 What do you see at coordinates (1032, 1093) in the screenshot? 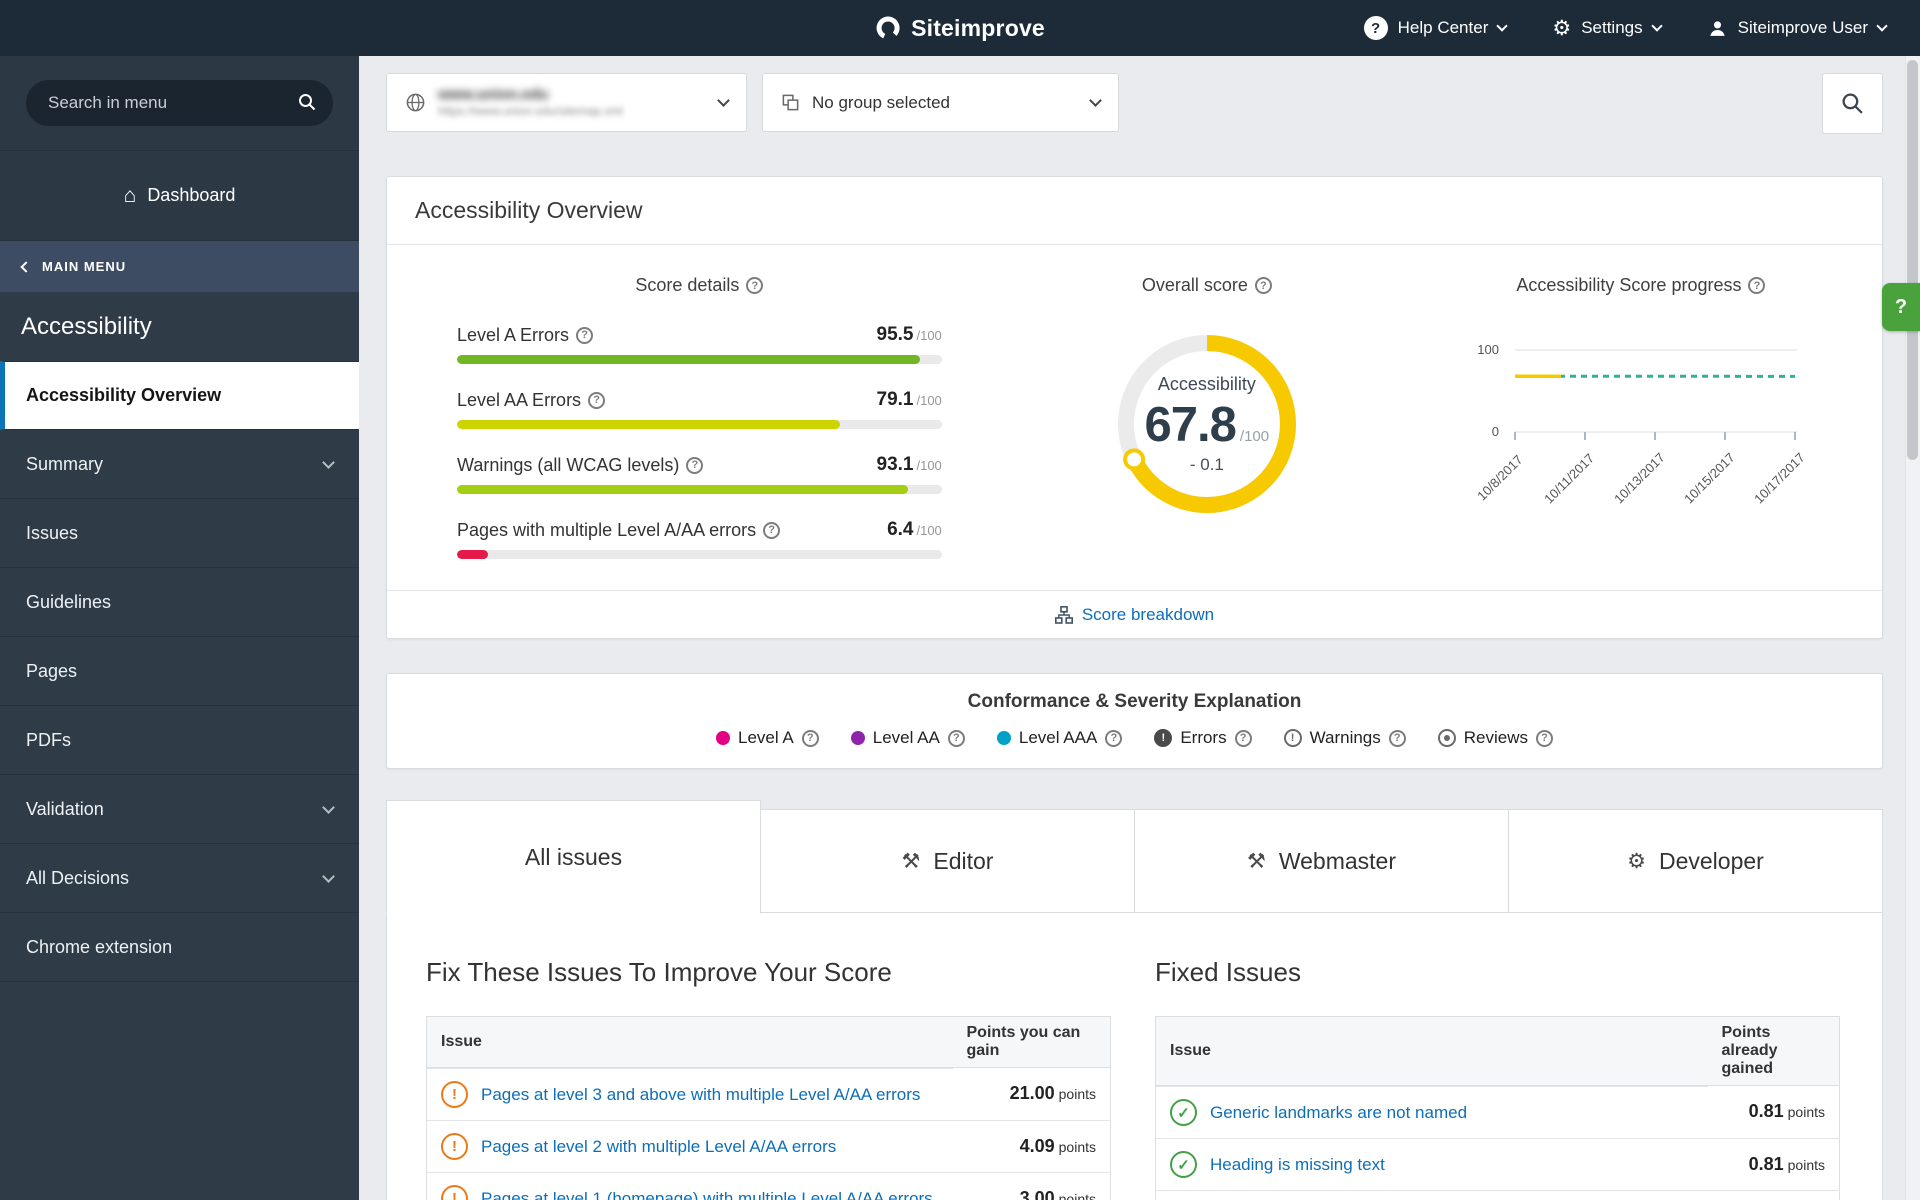
I see `points-value: 21.00` at bounding box center [1032, 1093].